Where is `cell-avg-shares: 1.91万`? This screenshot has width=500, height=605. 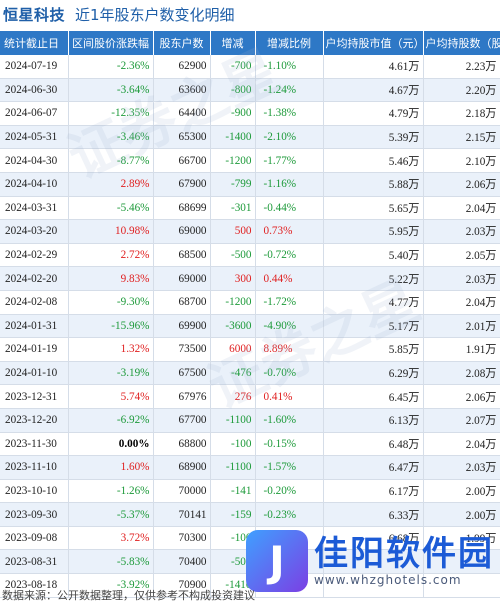 cell-avg-shares: 1.91万 is located at coordinates (461, 349).